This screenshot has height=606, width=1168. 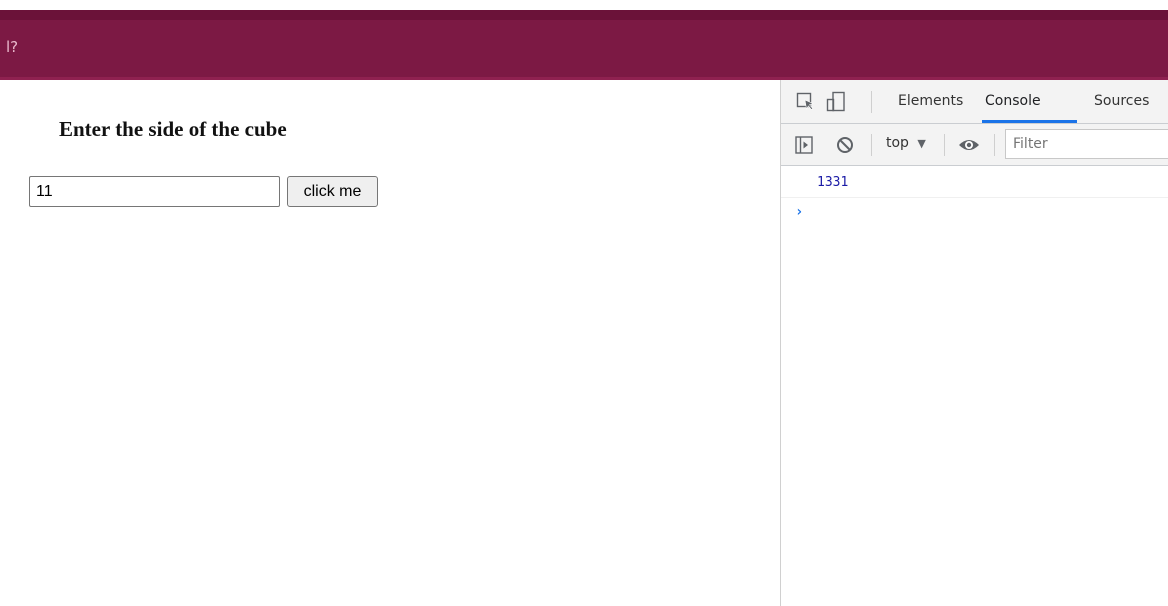 I want to click on console-filter-input, so click(x=1086, y=144).